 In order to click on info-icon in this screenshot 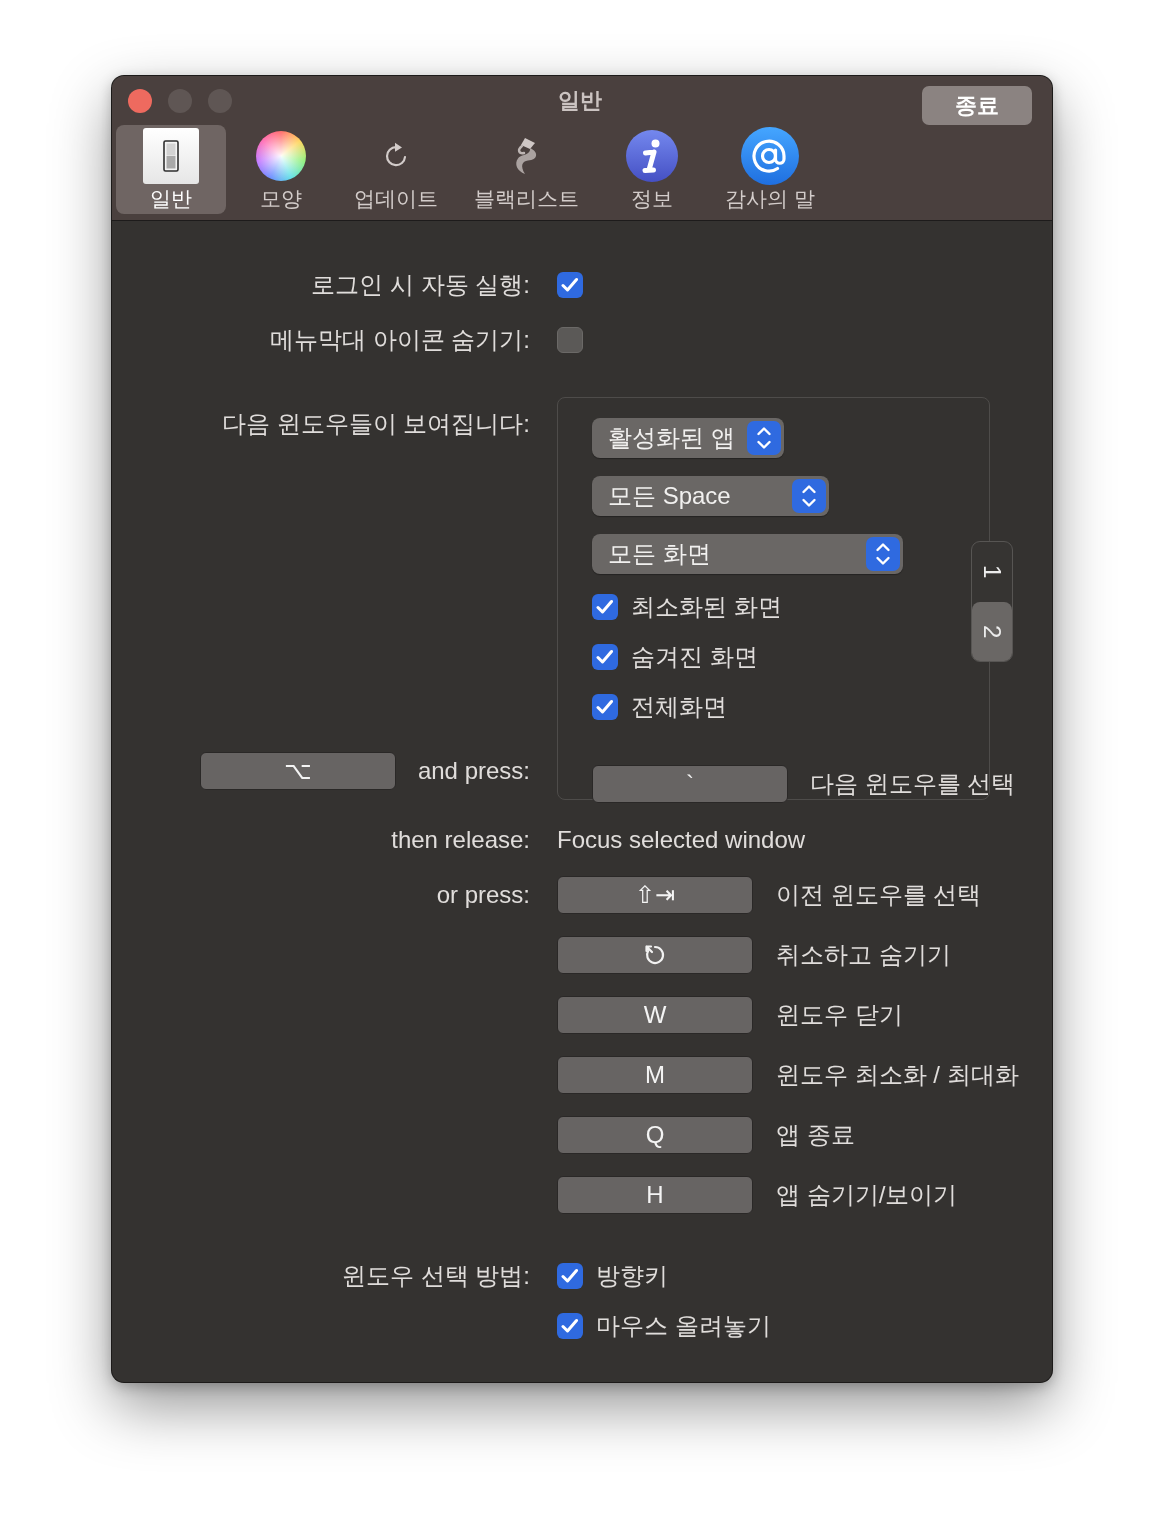, I will do `click(652, 156)`.